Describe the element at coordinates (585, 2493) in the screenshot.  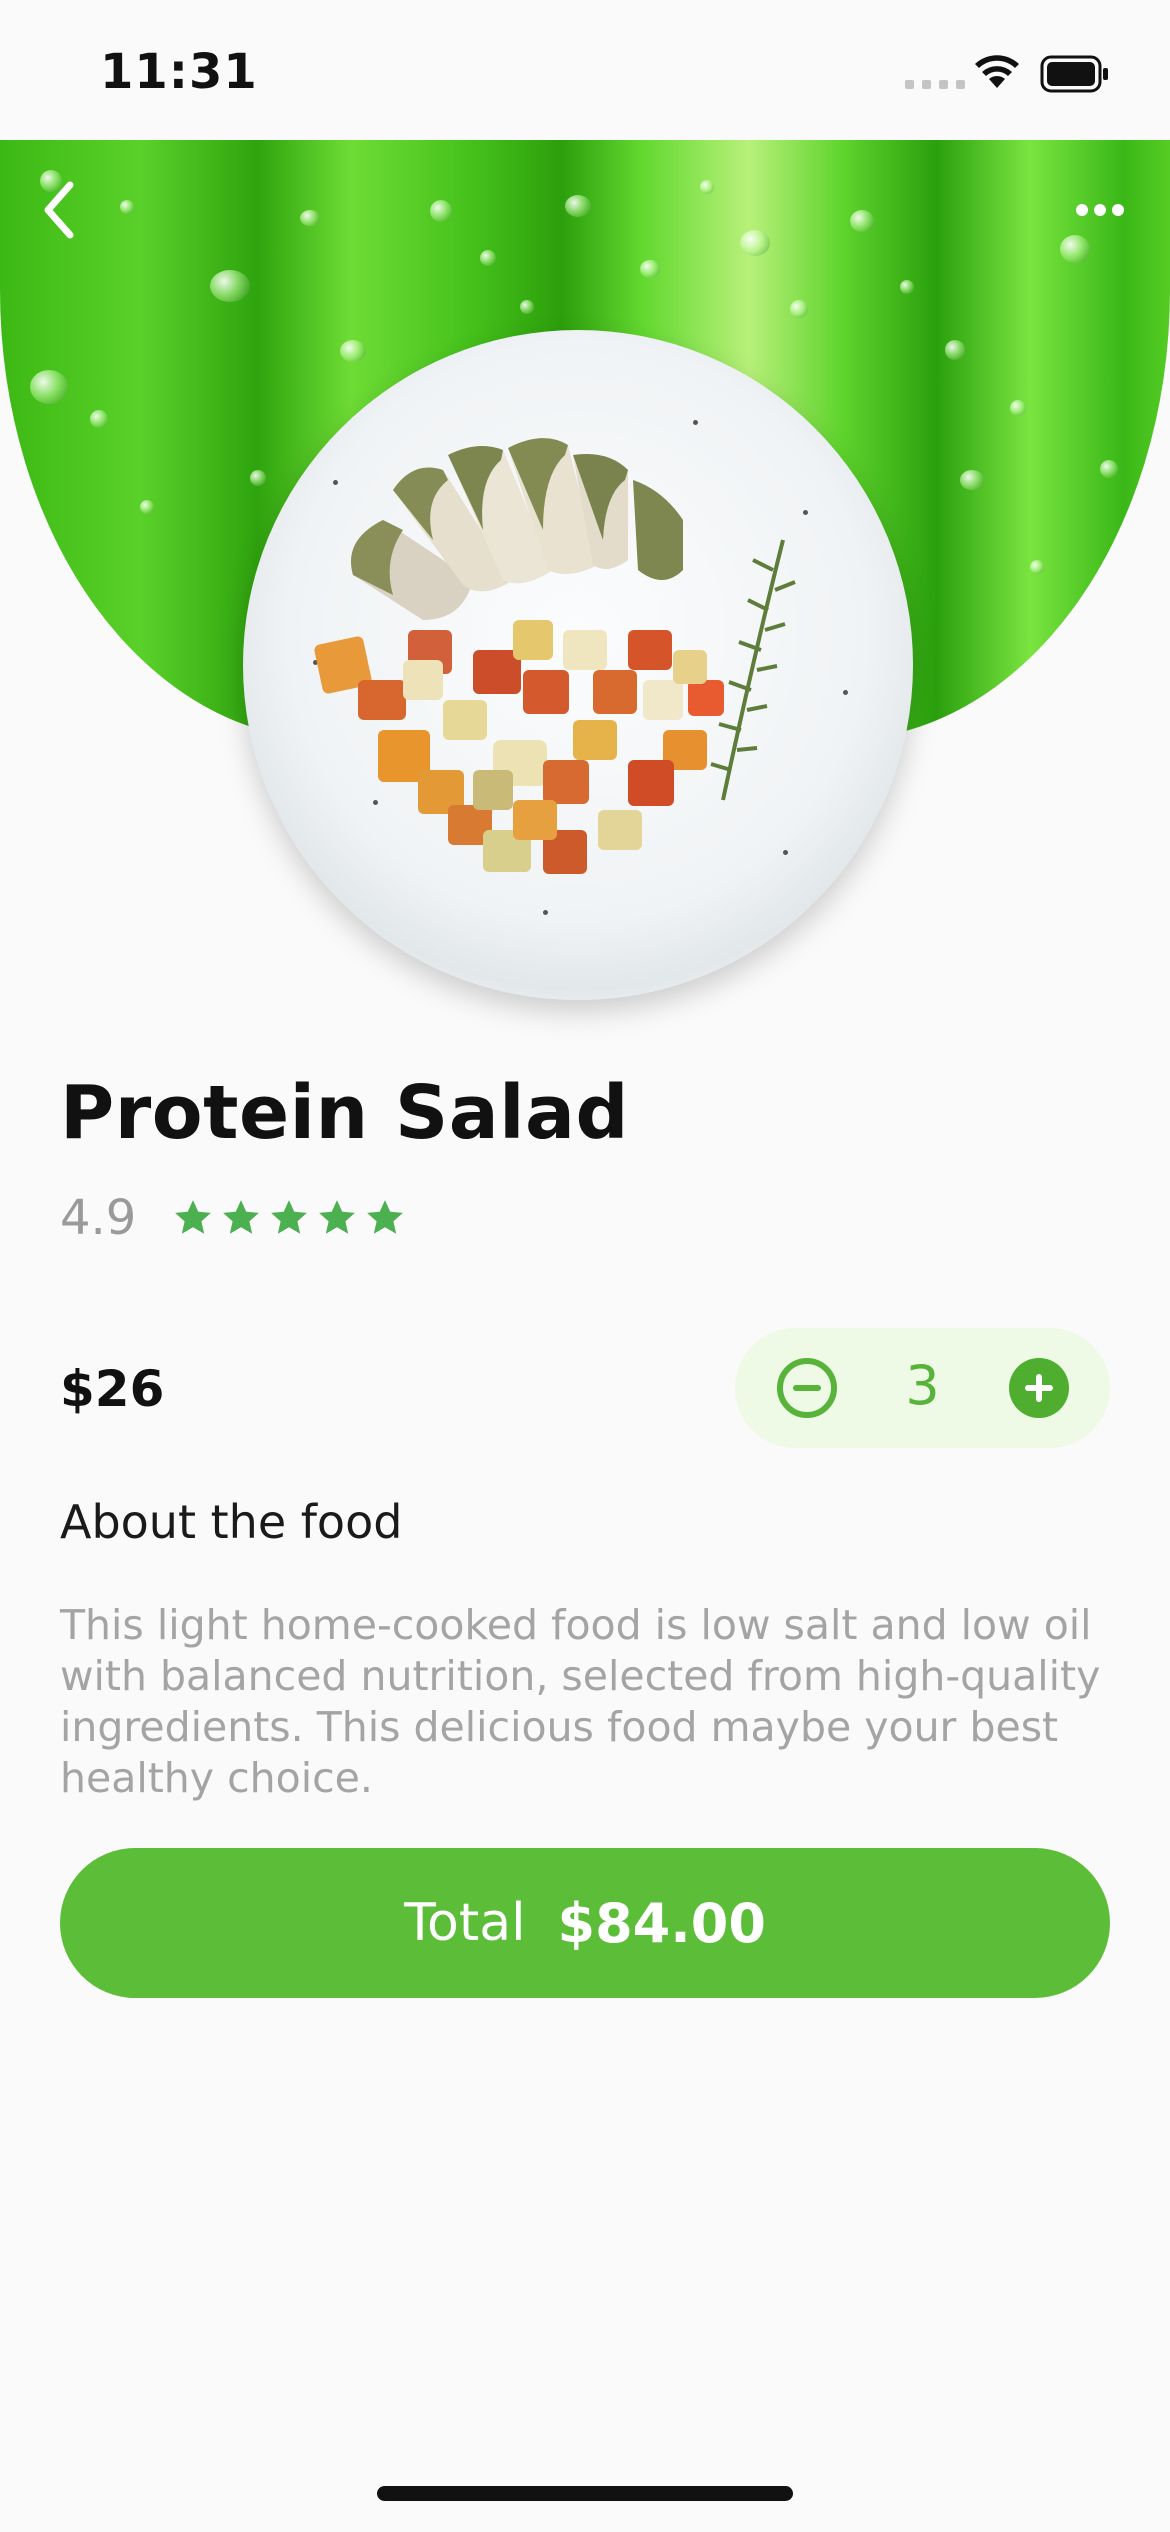
I see `home-indicator` at that location.